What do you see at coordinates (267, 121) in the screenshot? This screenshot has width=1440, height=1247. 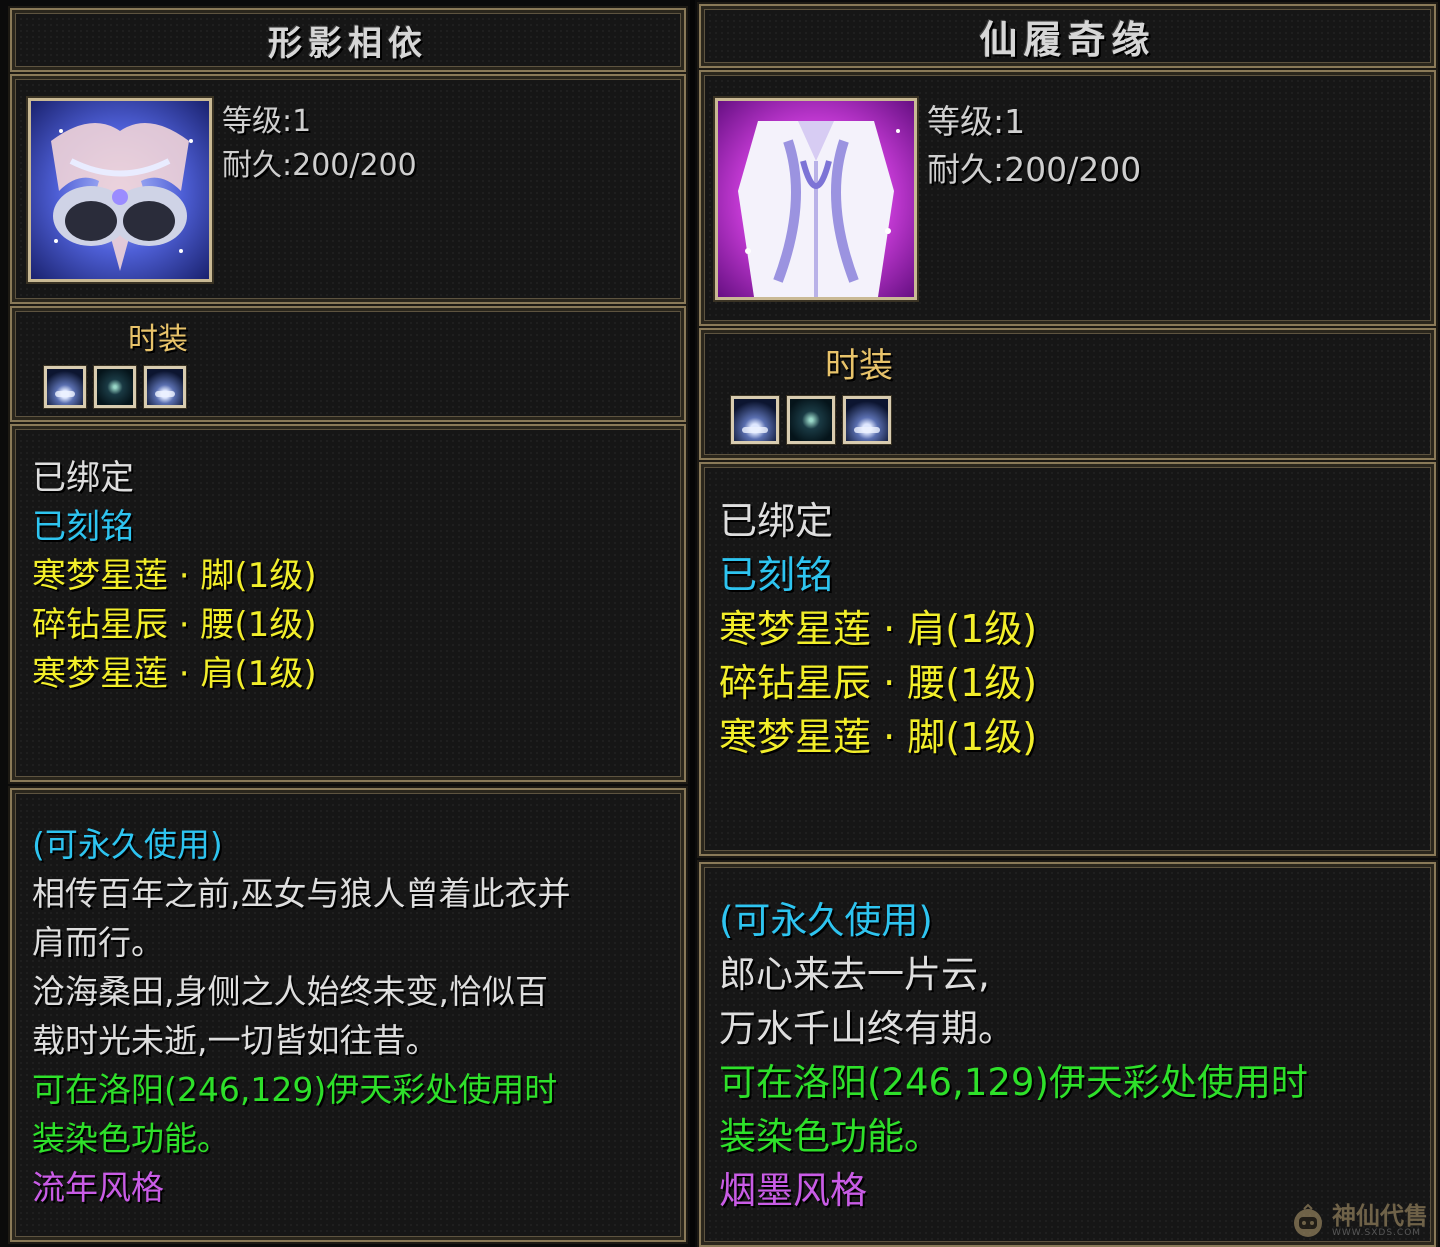 I see `left-level: 等级:1` at bounding box center [267, 121].